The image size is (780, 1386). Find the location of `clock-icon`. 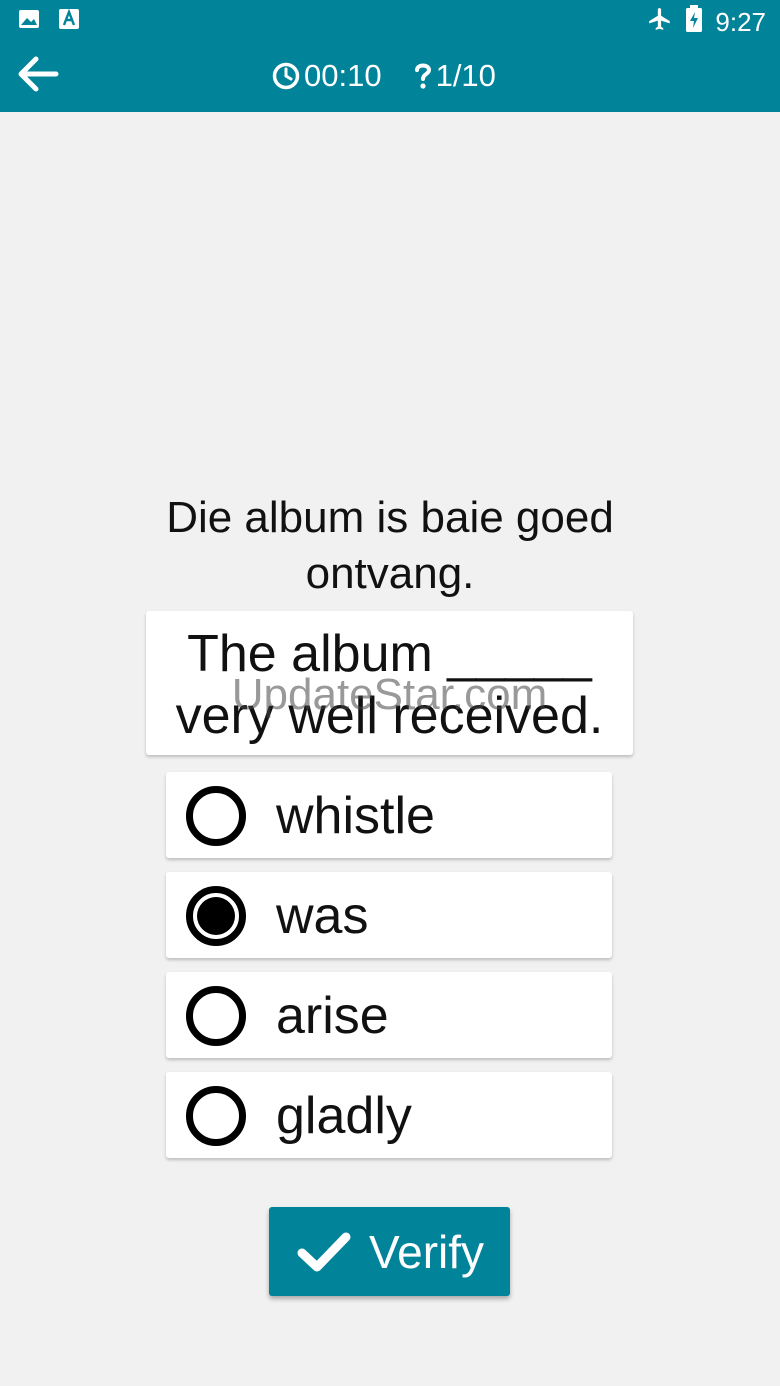

clock-icon is located at coordinates (286, 76).